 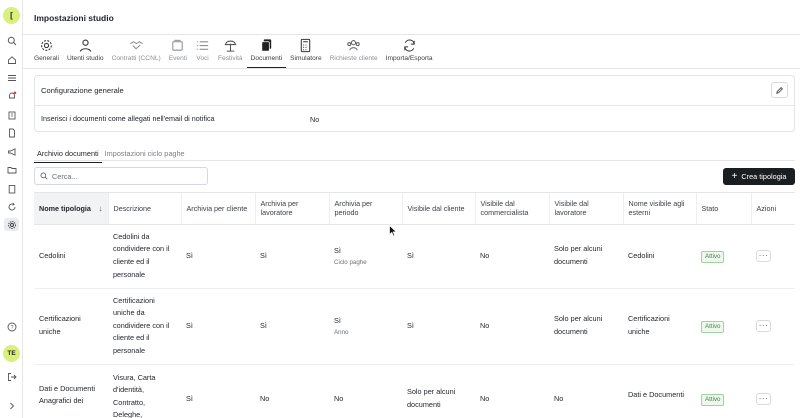 What do you see at coordinates (11, 376) in the screenshot?
I see `logout-icon` at bounding box center [11, 376].